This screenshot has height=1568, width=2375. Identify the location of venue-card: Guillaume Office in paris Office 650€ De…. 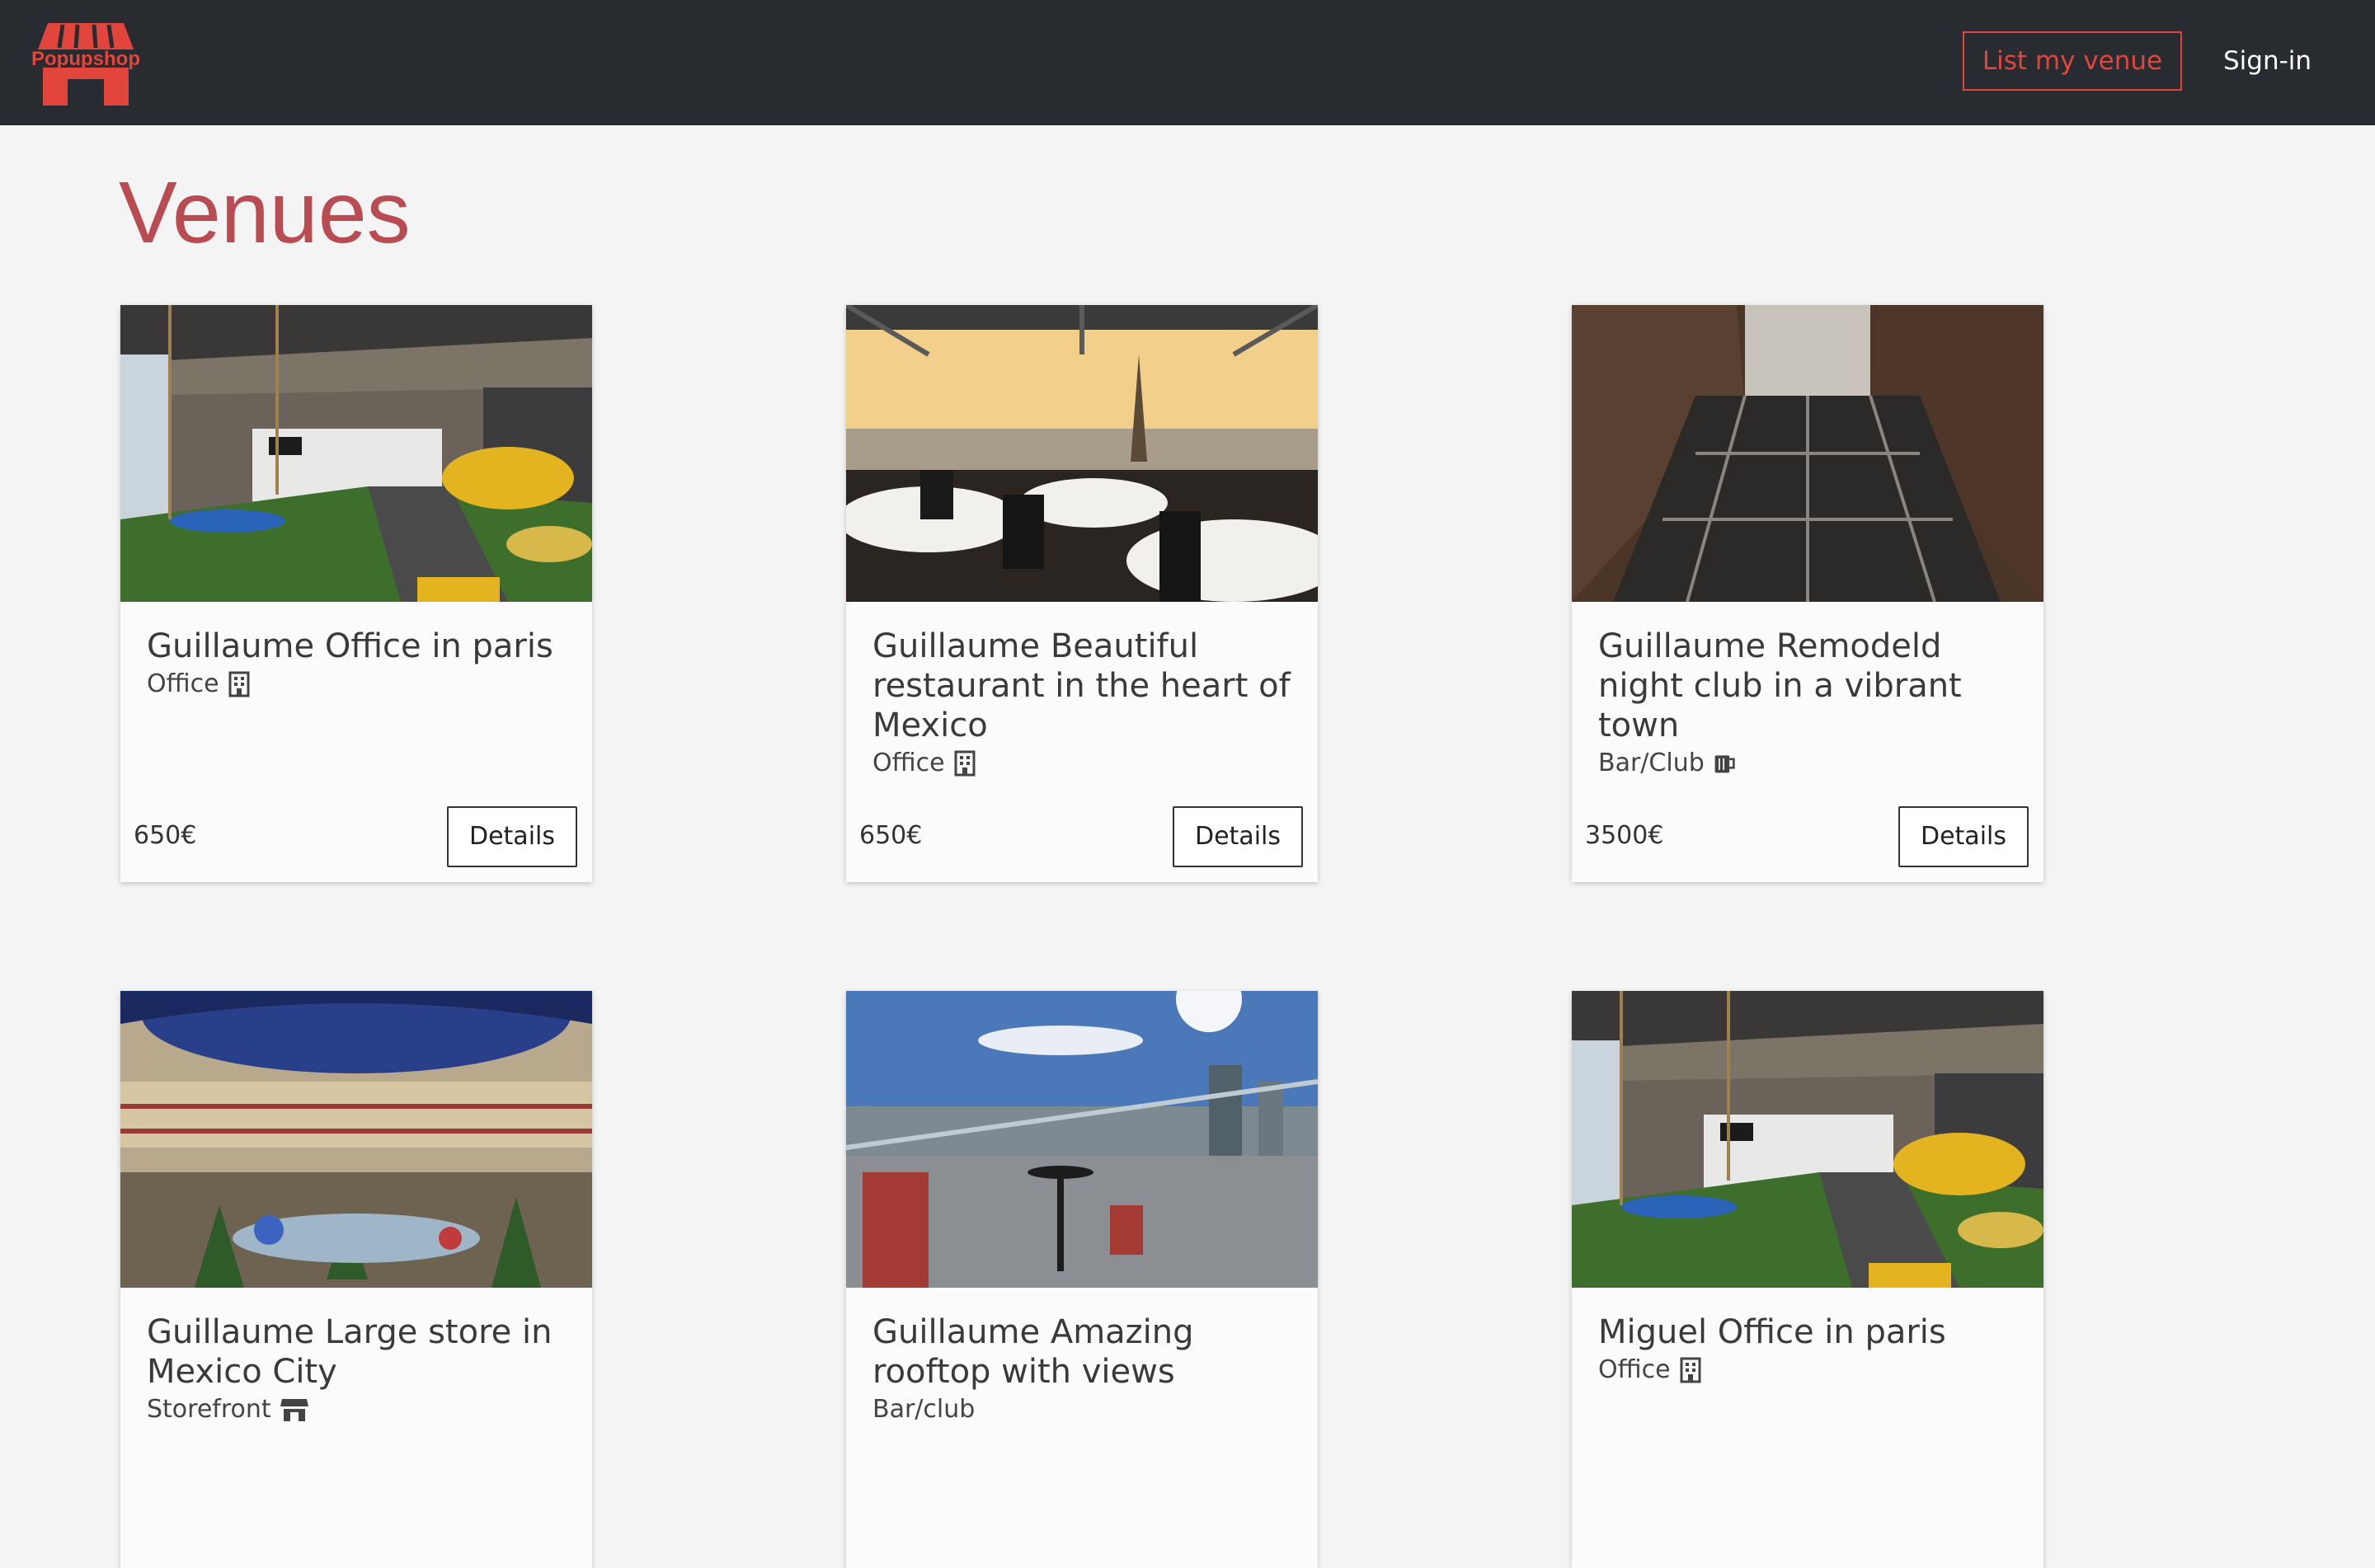
(356, 593).